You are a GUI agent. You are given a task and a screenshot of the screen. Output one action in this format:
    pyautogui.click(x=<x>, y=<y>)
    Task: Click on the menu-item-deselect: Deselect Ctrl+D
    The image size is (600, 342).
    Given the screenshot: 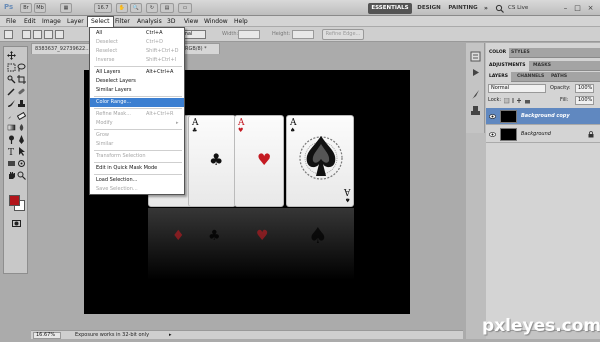 What is the action you would take?
    pyautogui.click(x=137, y=42)
    